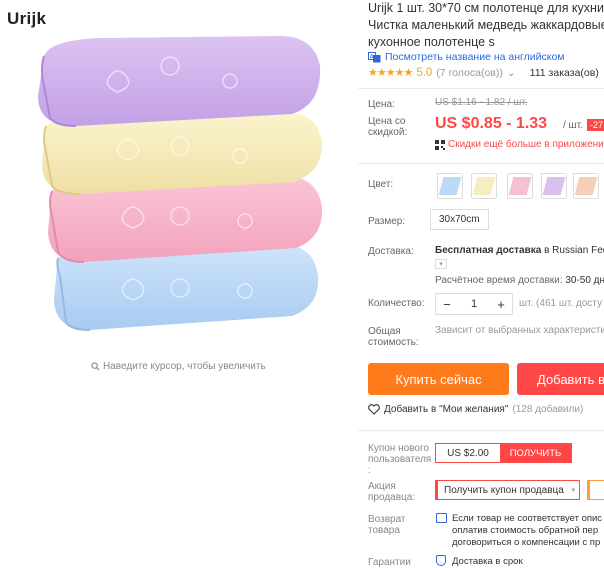  Describe the element at coordinates (519, 330) in the screenshot. I see `total-note: Зависит от выбранных характеристи` at that location.